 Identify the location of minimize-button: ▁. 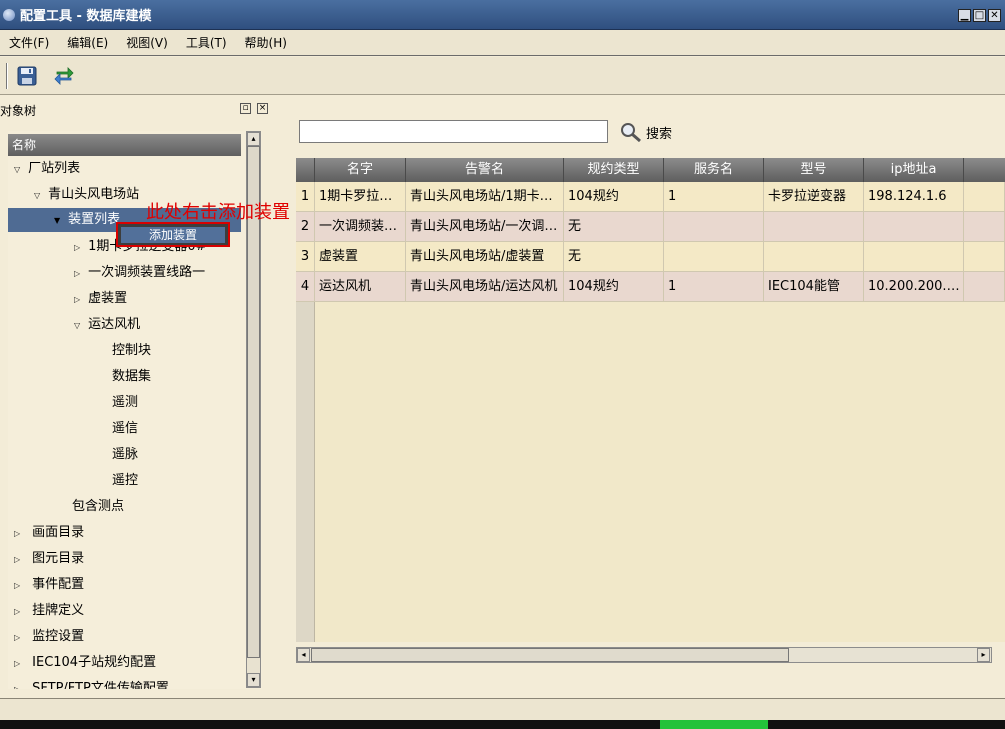
(964, 15).